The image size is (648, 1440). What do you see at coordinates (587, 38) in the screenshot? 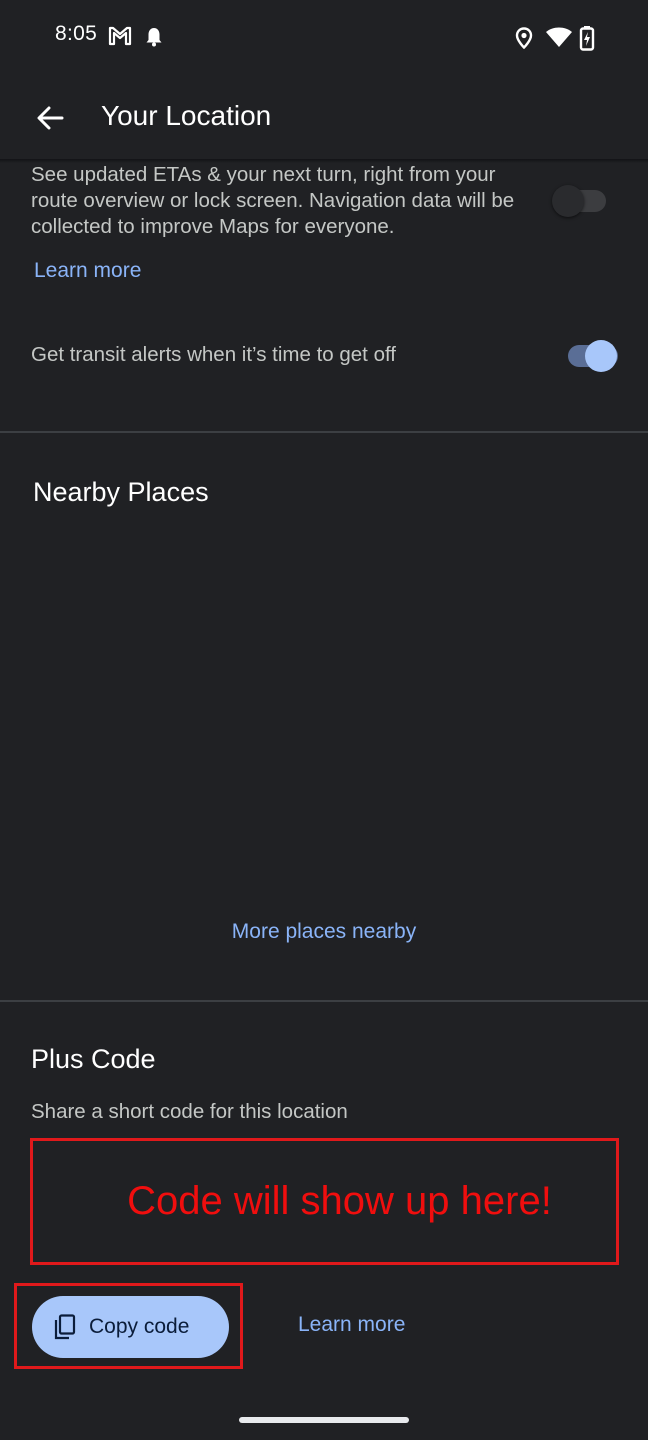
I see `battery-charging-icon` at bounding box center [587, 38].